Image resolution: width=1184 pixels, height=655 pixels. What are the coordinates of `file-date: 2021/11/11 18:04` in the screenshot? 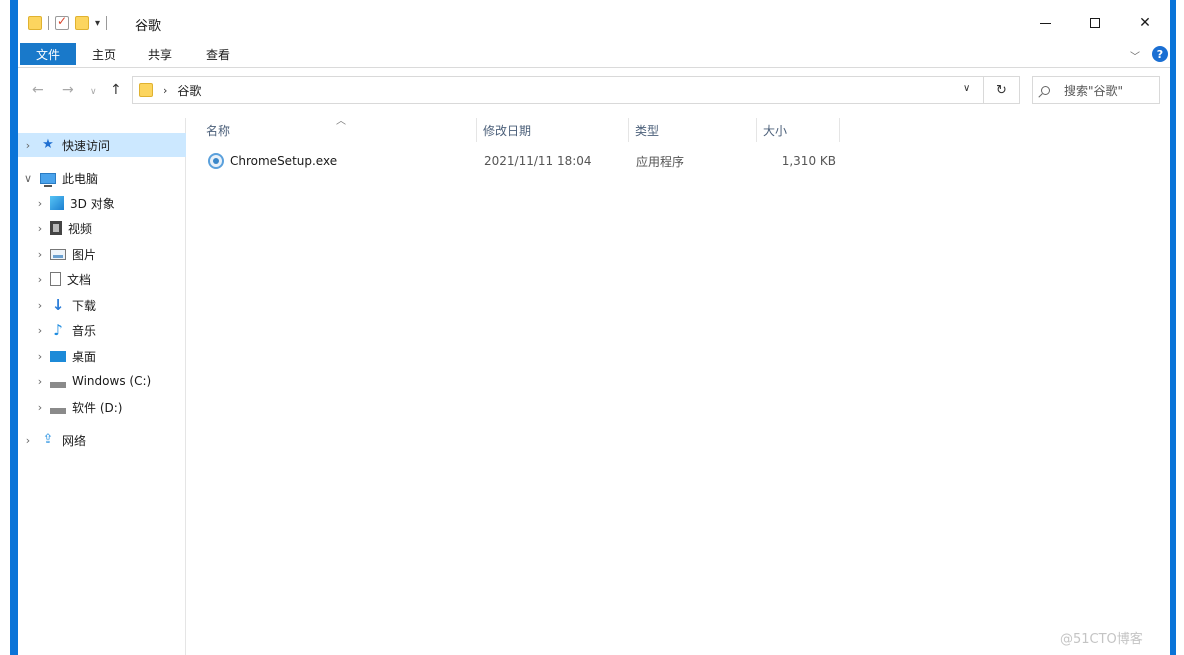 It's located at (538, 161).